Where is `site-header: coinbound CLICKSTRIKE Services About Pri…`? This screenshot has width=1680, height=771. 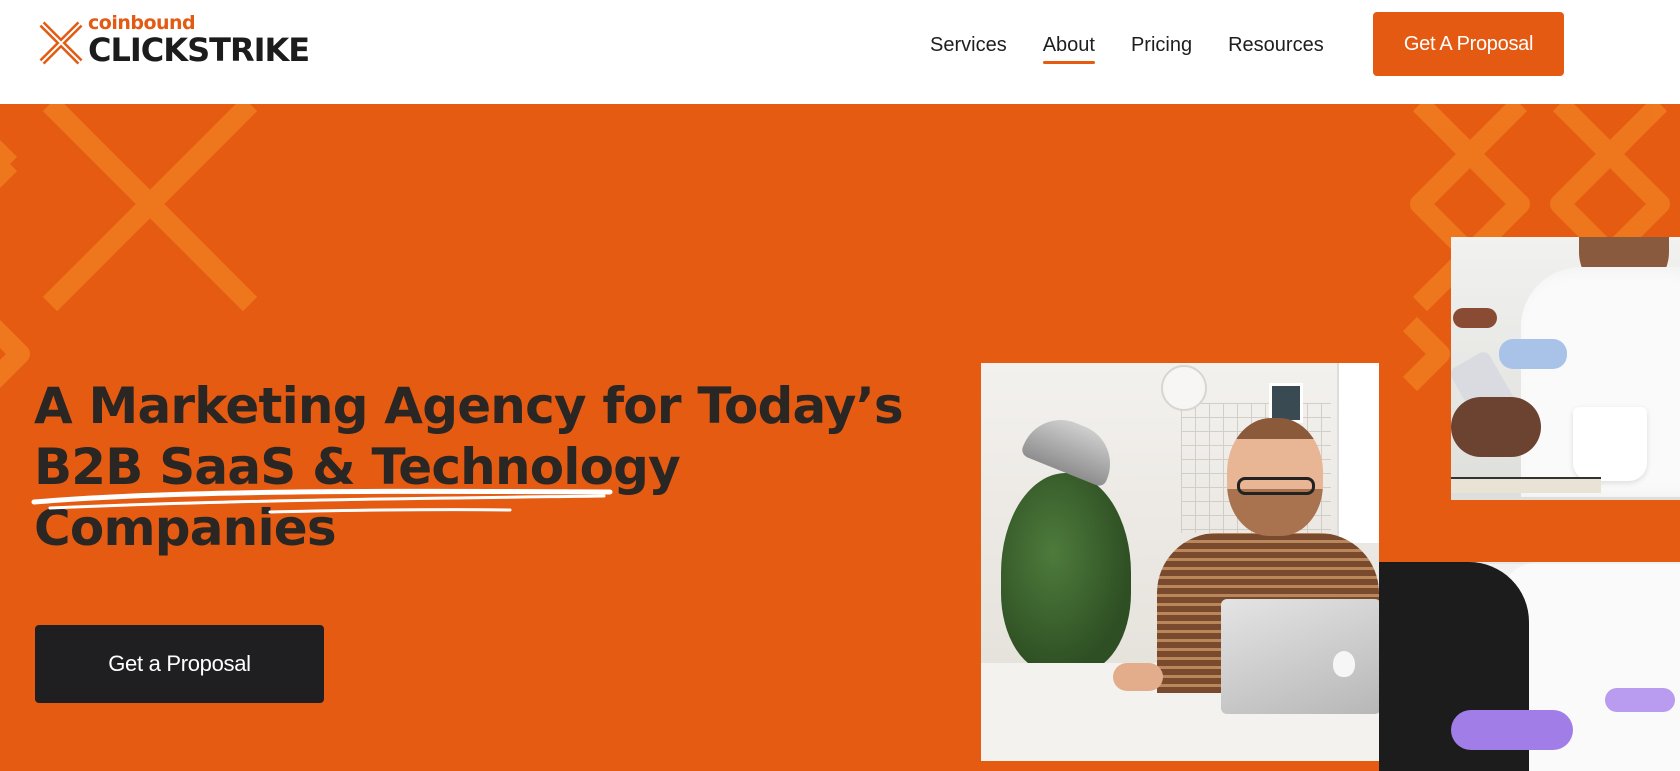 site-header: coinbound CLICKSTRIKE Services About Pri… is located at coordinates (840, 52).